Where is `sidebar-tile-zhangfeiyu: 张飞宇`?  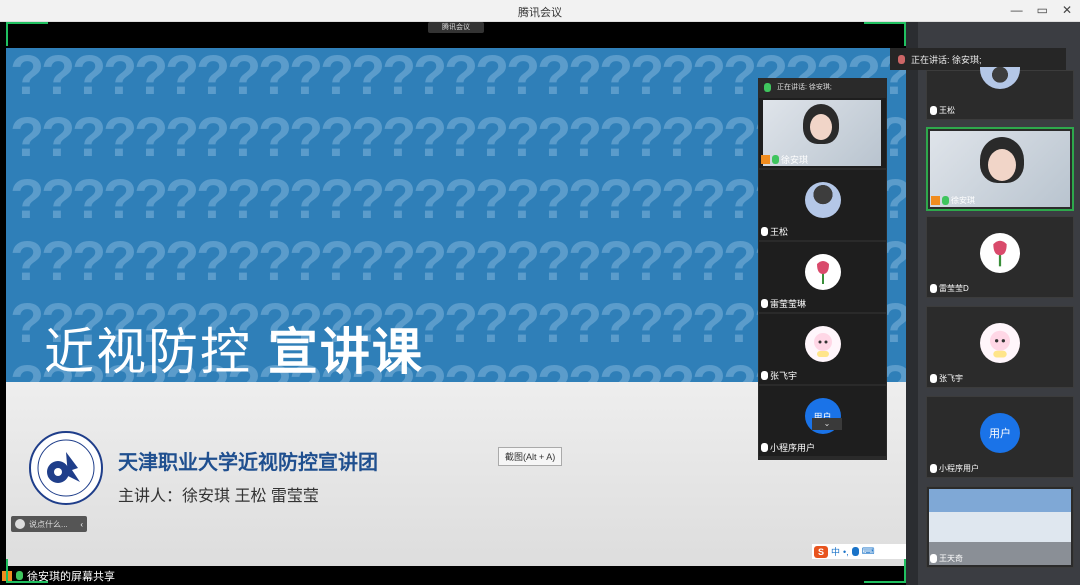
sidebar-tile-zhangfeiyu: 张飞宇 is located at coordinates (1000, 347).